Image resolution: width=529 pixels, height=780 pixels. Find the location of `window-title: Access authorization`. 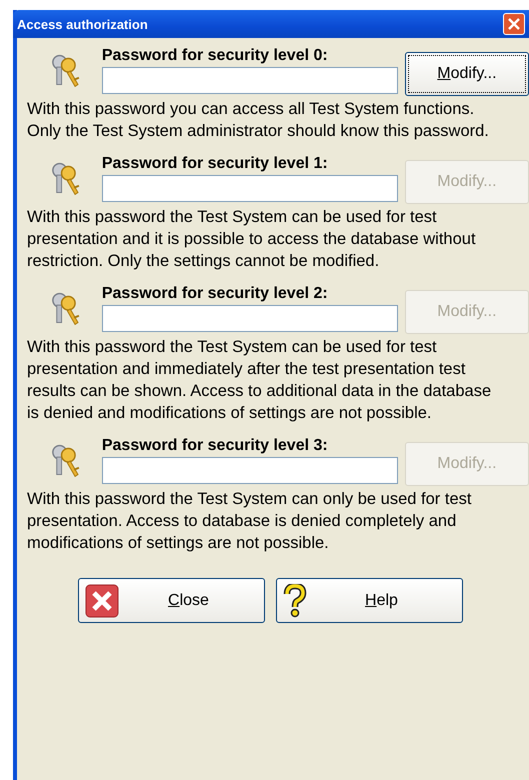

window-title: Access authorization is located at coordinates (82, 24).